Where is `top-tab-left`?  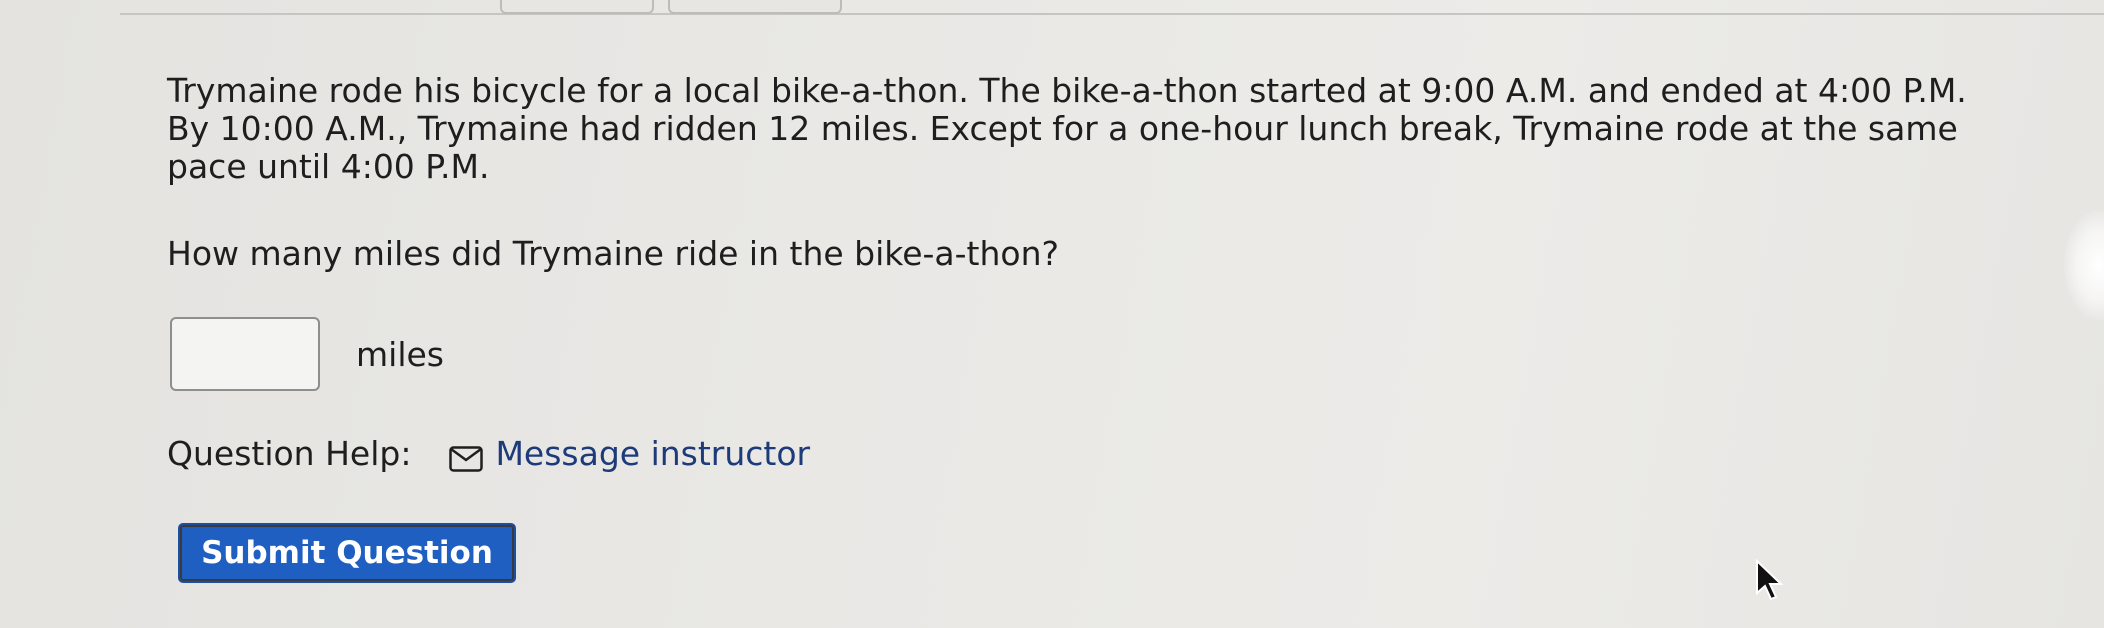 top-tab-left is located at coordinates (577, 7).